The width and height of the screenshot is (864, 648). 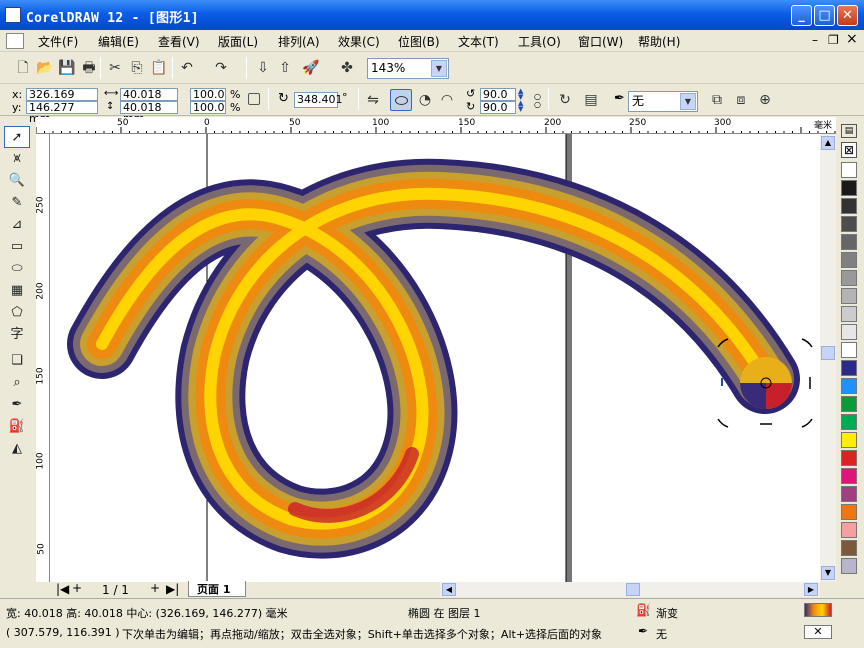 I want to click on ellipse-tool-icon: ⬭, so click(x=17, y=269).